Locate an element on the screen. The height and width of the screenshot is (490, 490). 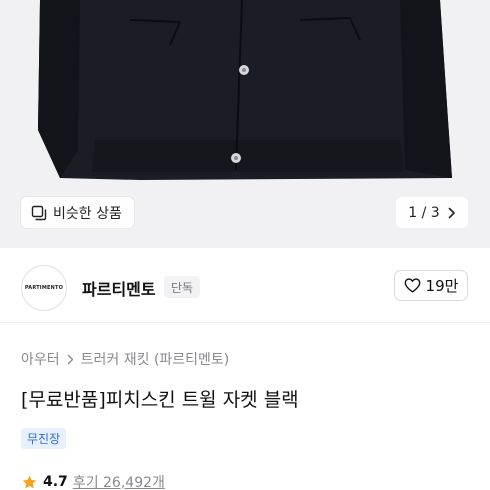
rating-score: 4.7 is located at coordinates (55, 482).